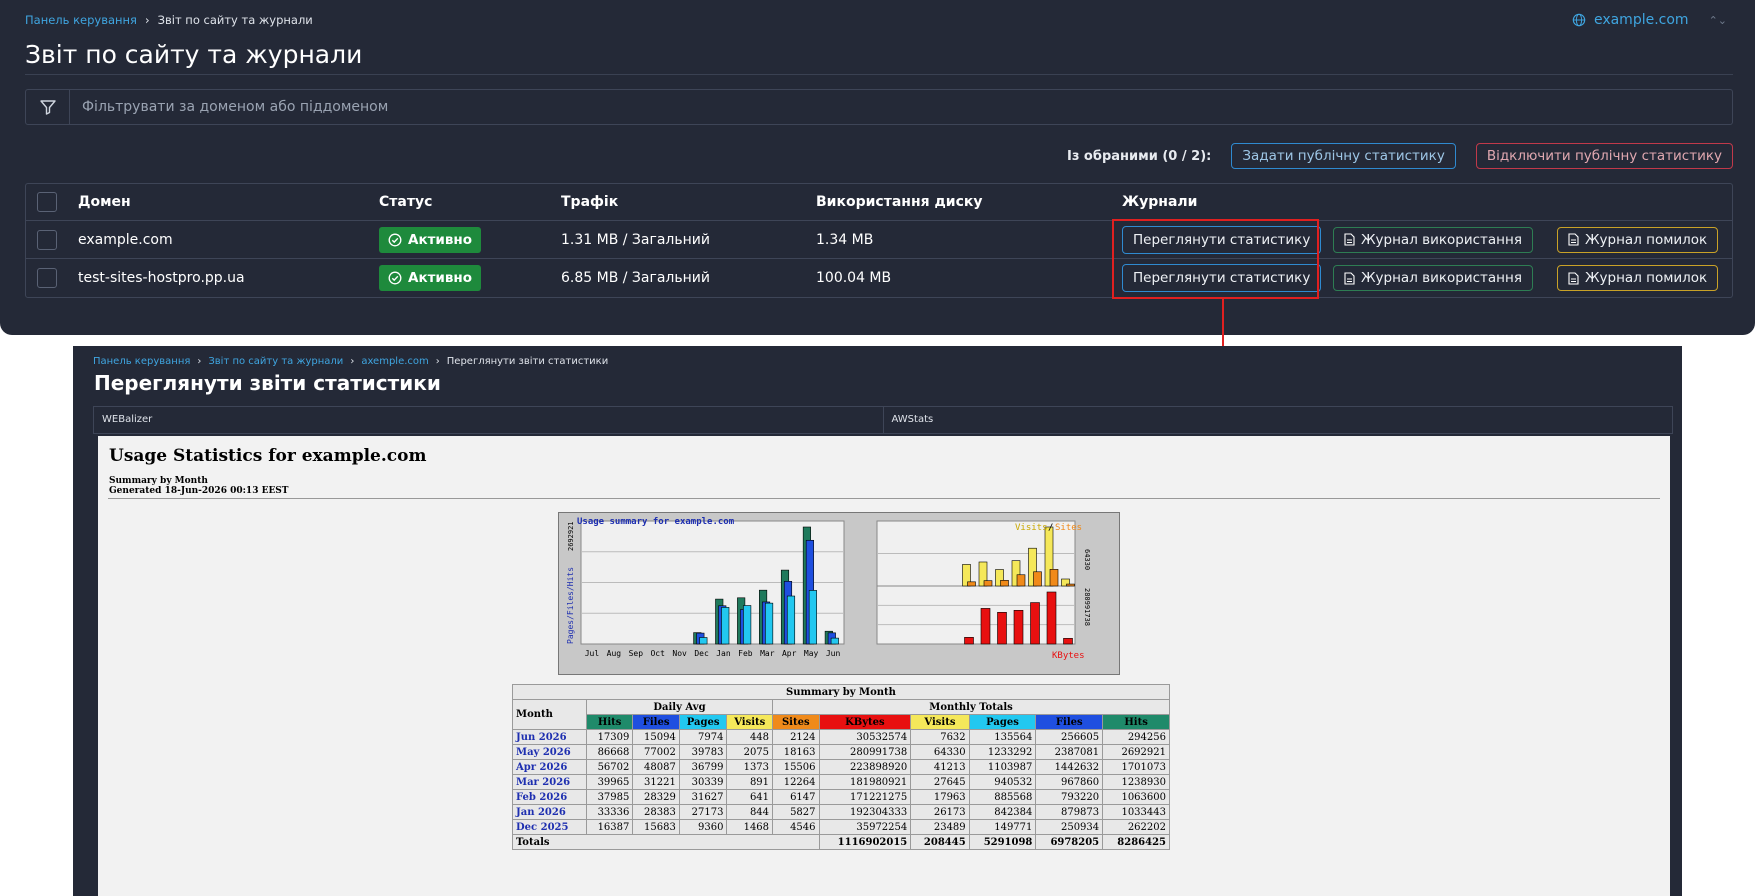  Describe the element at coordinates (865, 827) in the screenshot. I see `table-cell: 35972254` at that location.